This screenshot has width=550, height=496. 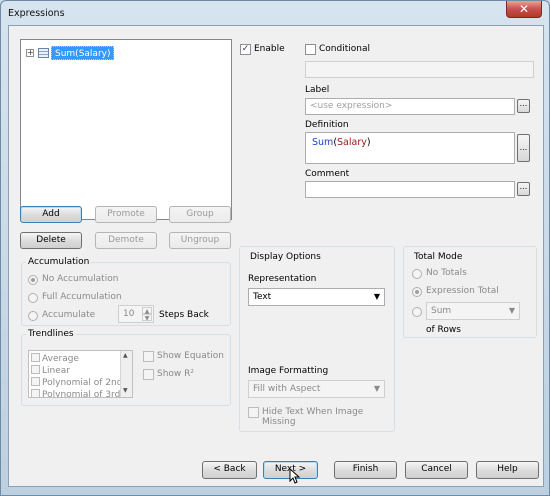 What do you see at coordinates (419, 69) in the screenshot?
I see `conditional-field` at bounding box center [419, 69].